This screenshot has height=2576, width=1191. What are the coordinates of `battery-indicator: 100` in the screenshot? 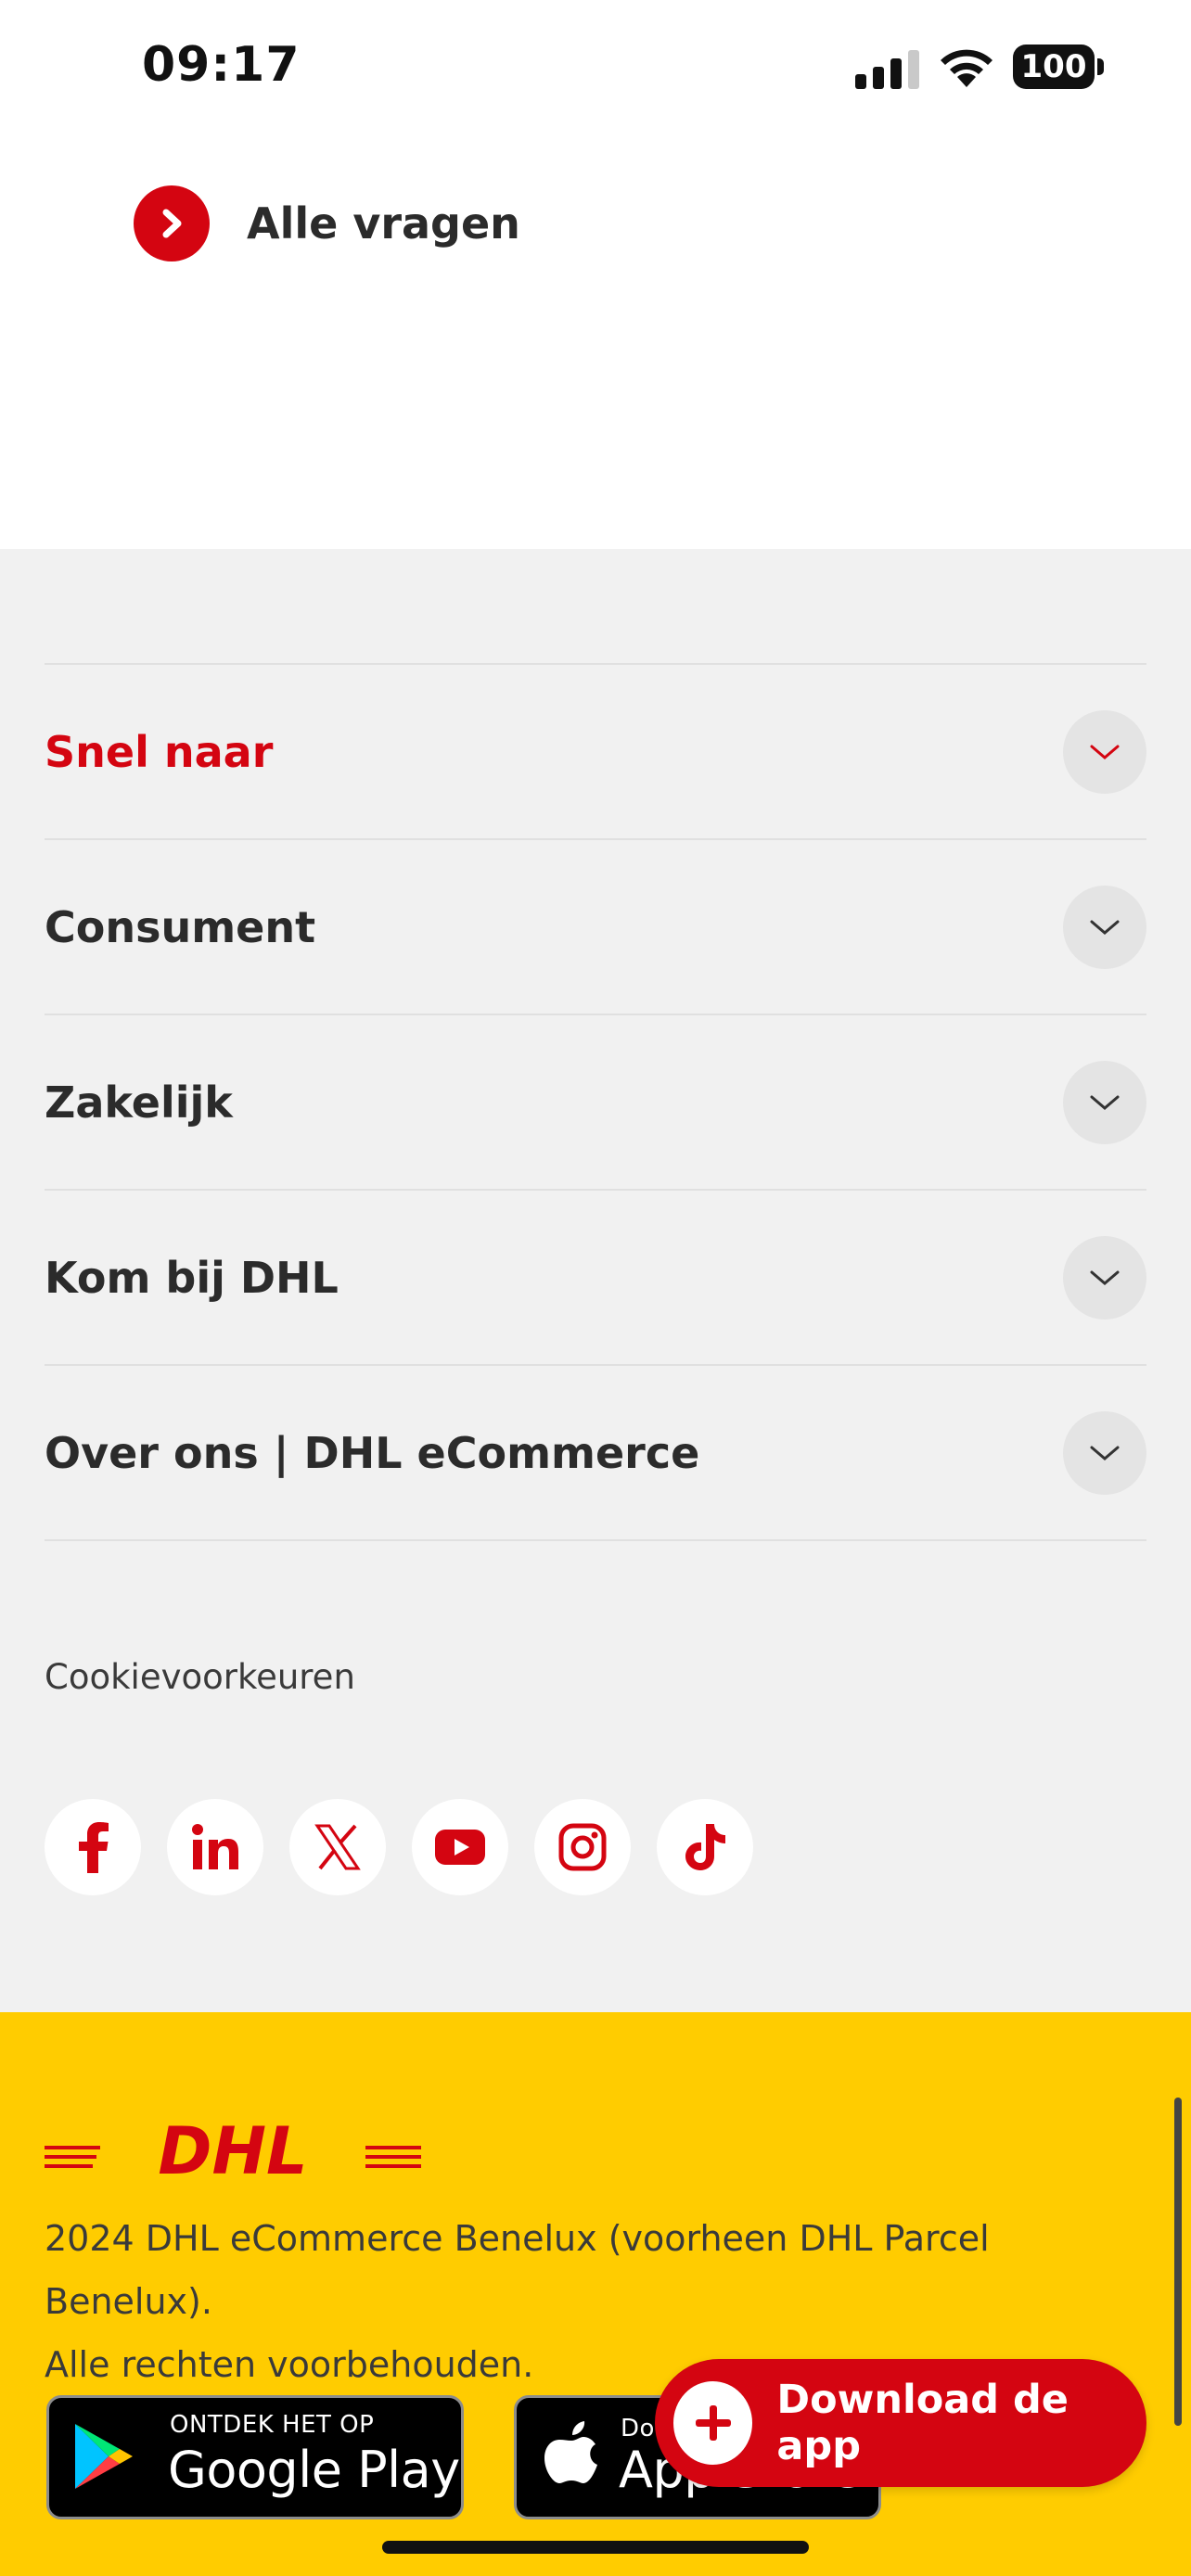 It's located at (1054, 67).